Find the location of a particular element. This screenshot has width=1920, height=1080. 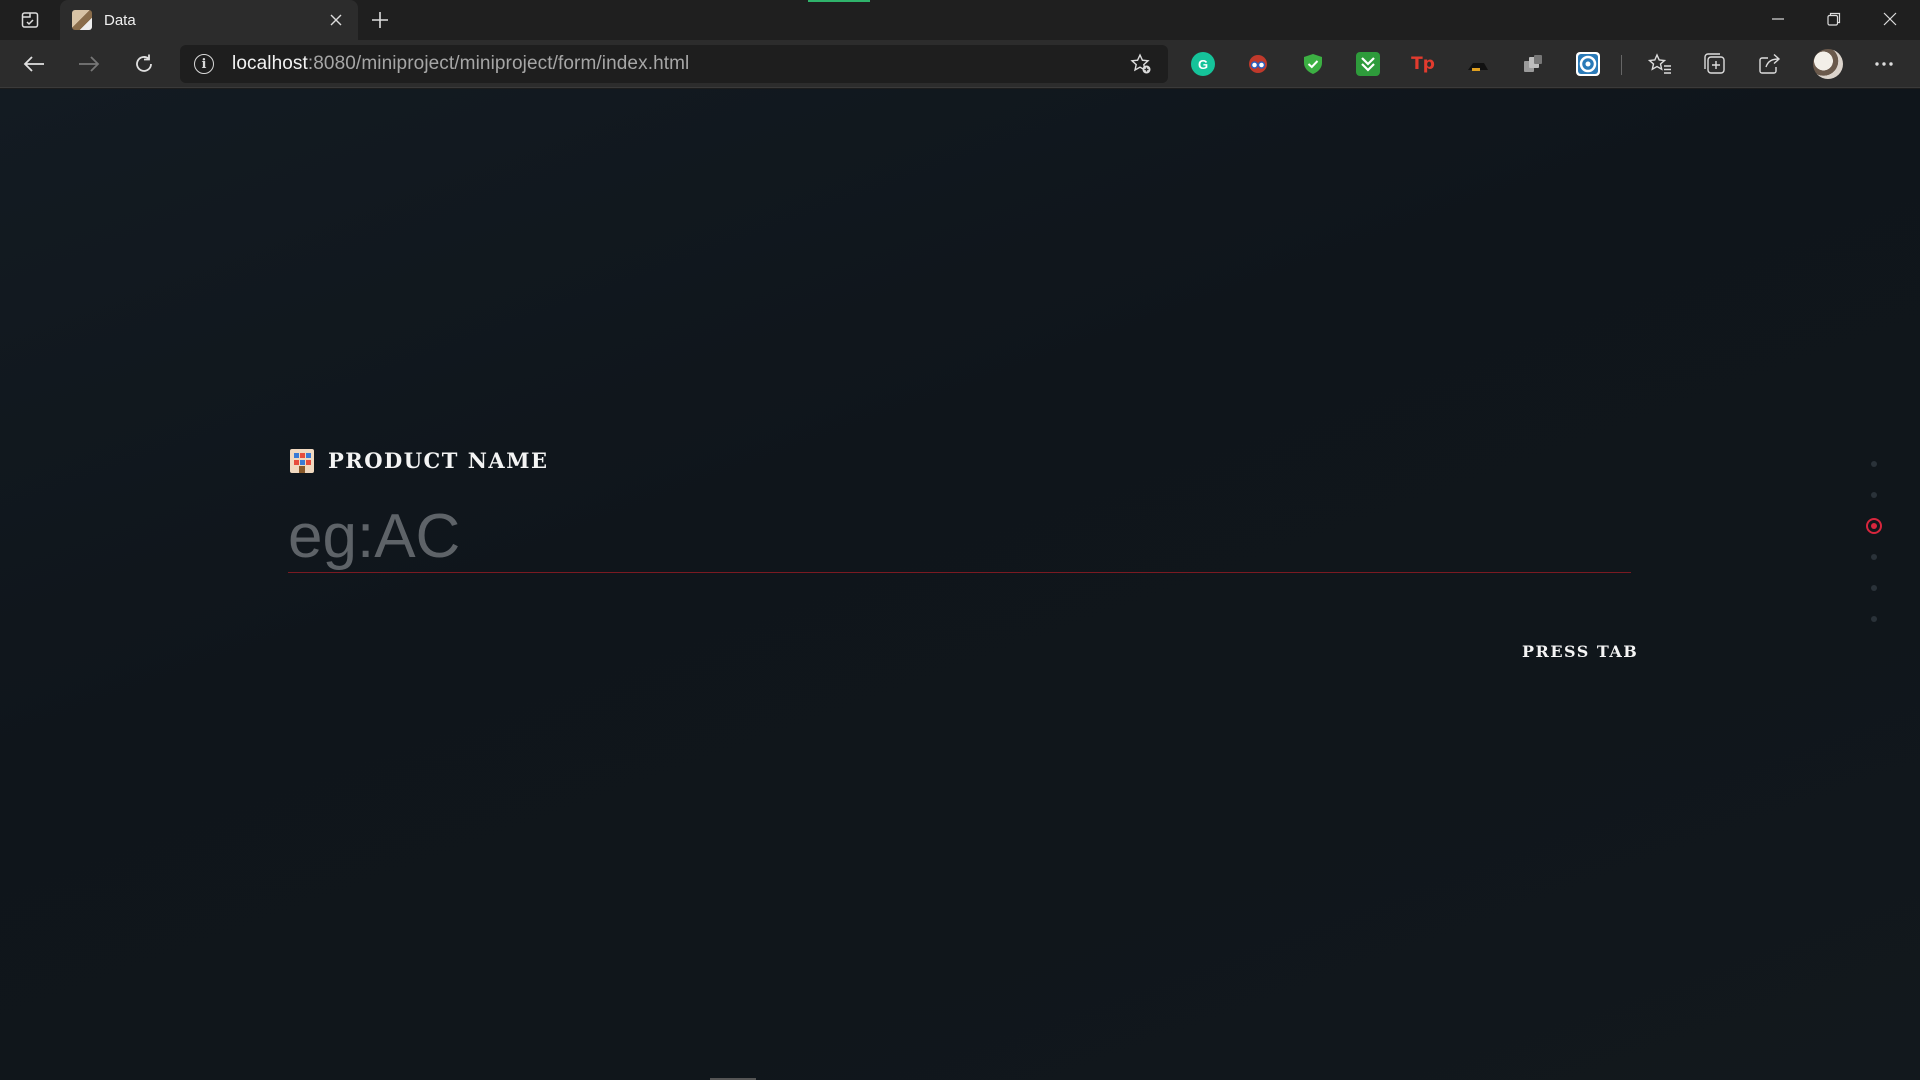

step-indicator is located at coordinates (1874, 546).